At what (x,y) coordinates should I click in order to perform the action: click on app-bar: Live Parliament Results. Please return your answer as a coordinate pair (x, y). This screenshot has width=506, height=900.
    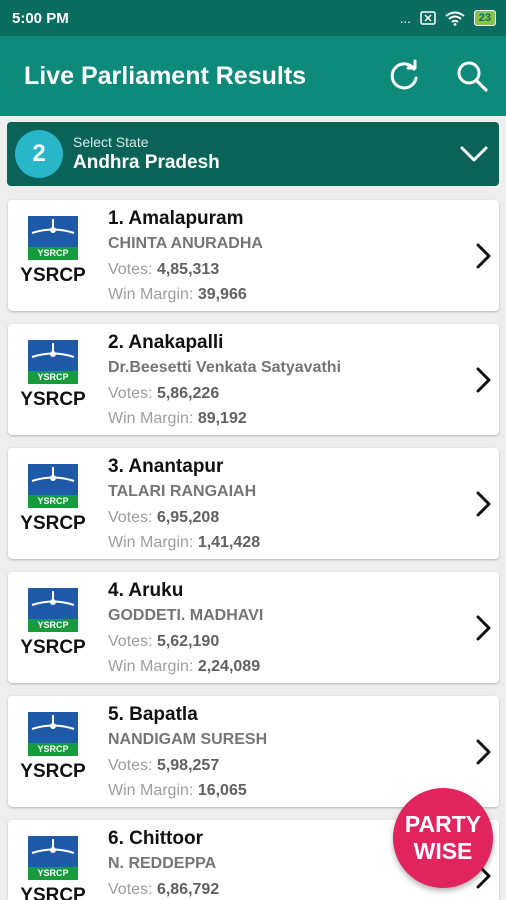
    Looking at the image, I should click on (253, 76).